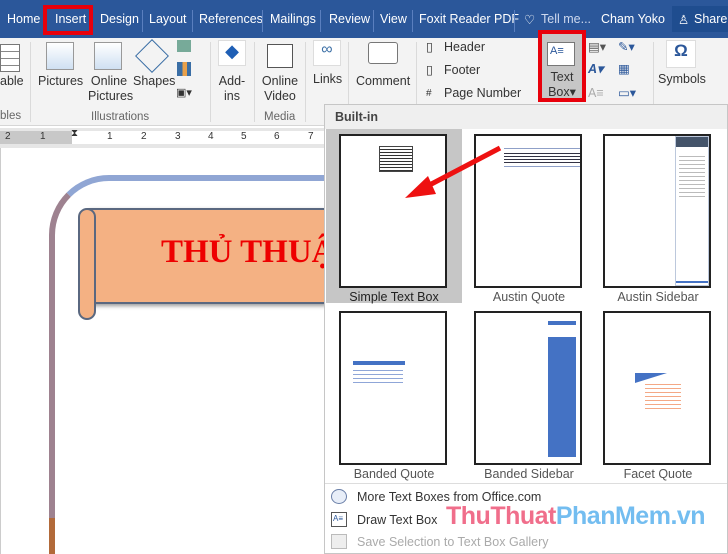  What do you see at coordinates (429, 47) in the screenshot?
I see `header-icon: ▯` at bounding box center [429, 47].